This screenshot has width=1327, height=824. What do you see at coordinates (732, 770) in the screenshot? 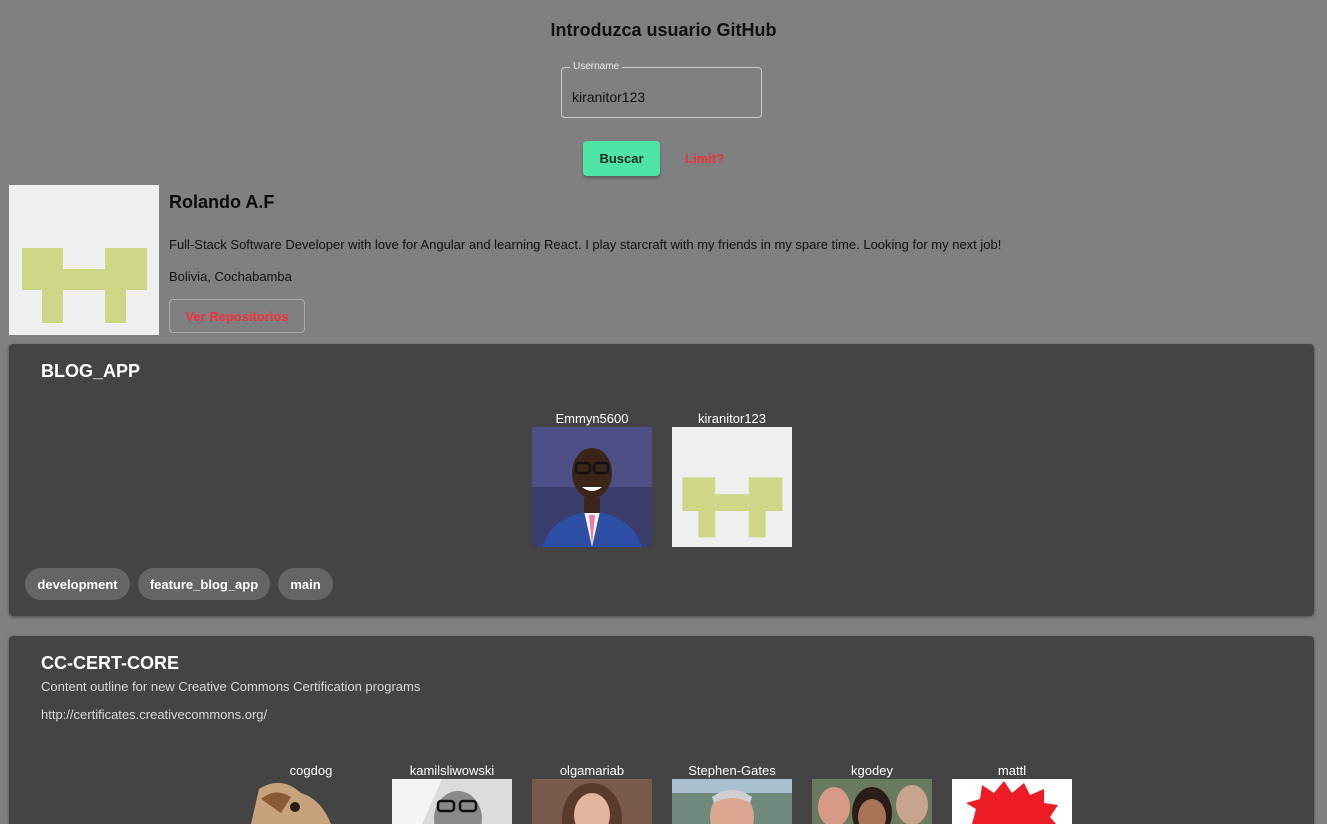
I see `contributor-login: Stephen-Gates` at bounding box center [732, 770].